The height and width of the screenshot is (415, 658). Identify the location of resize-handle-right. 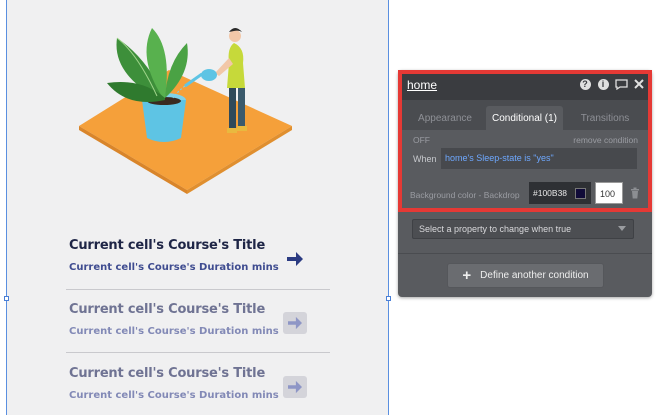
(388, 298).